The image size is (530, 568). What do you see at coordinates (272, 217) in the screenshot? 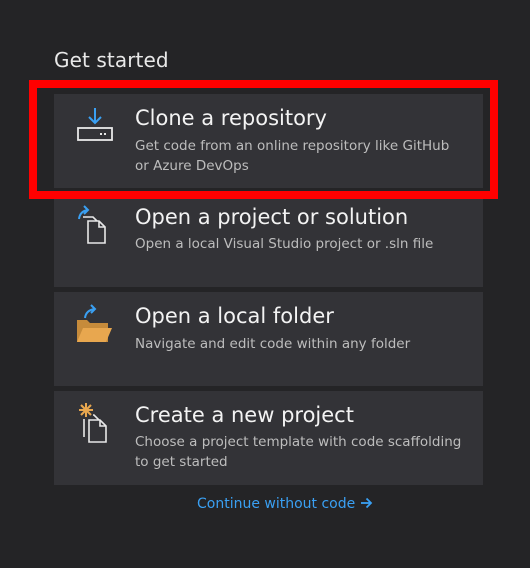
I see `card-title: Open a project or solution` at bounding box center [272, 217].